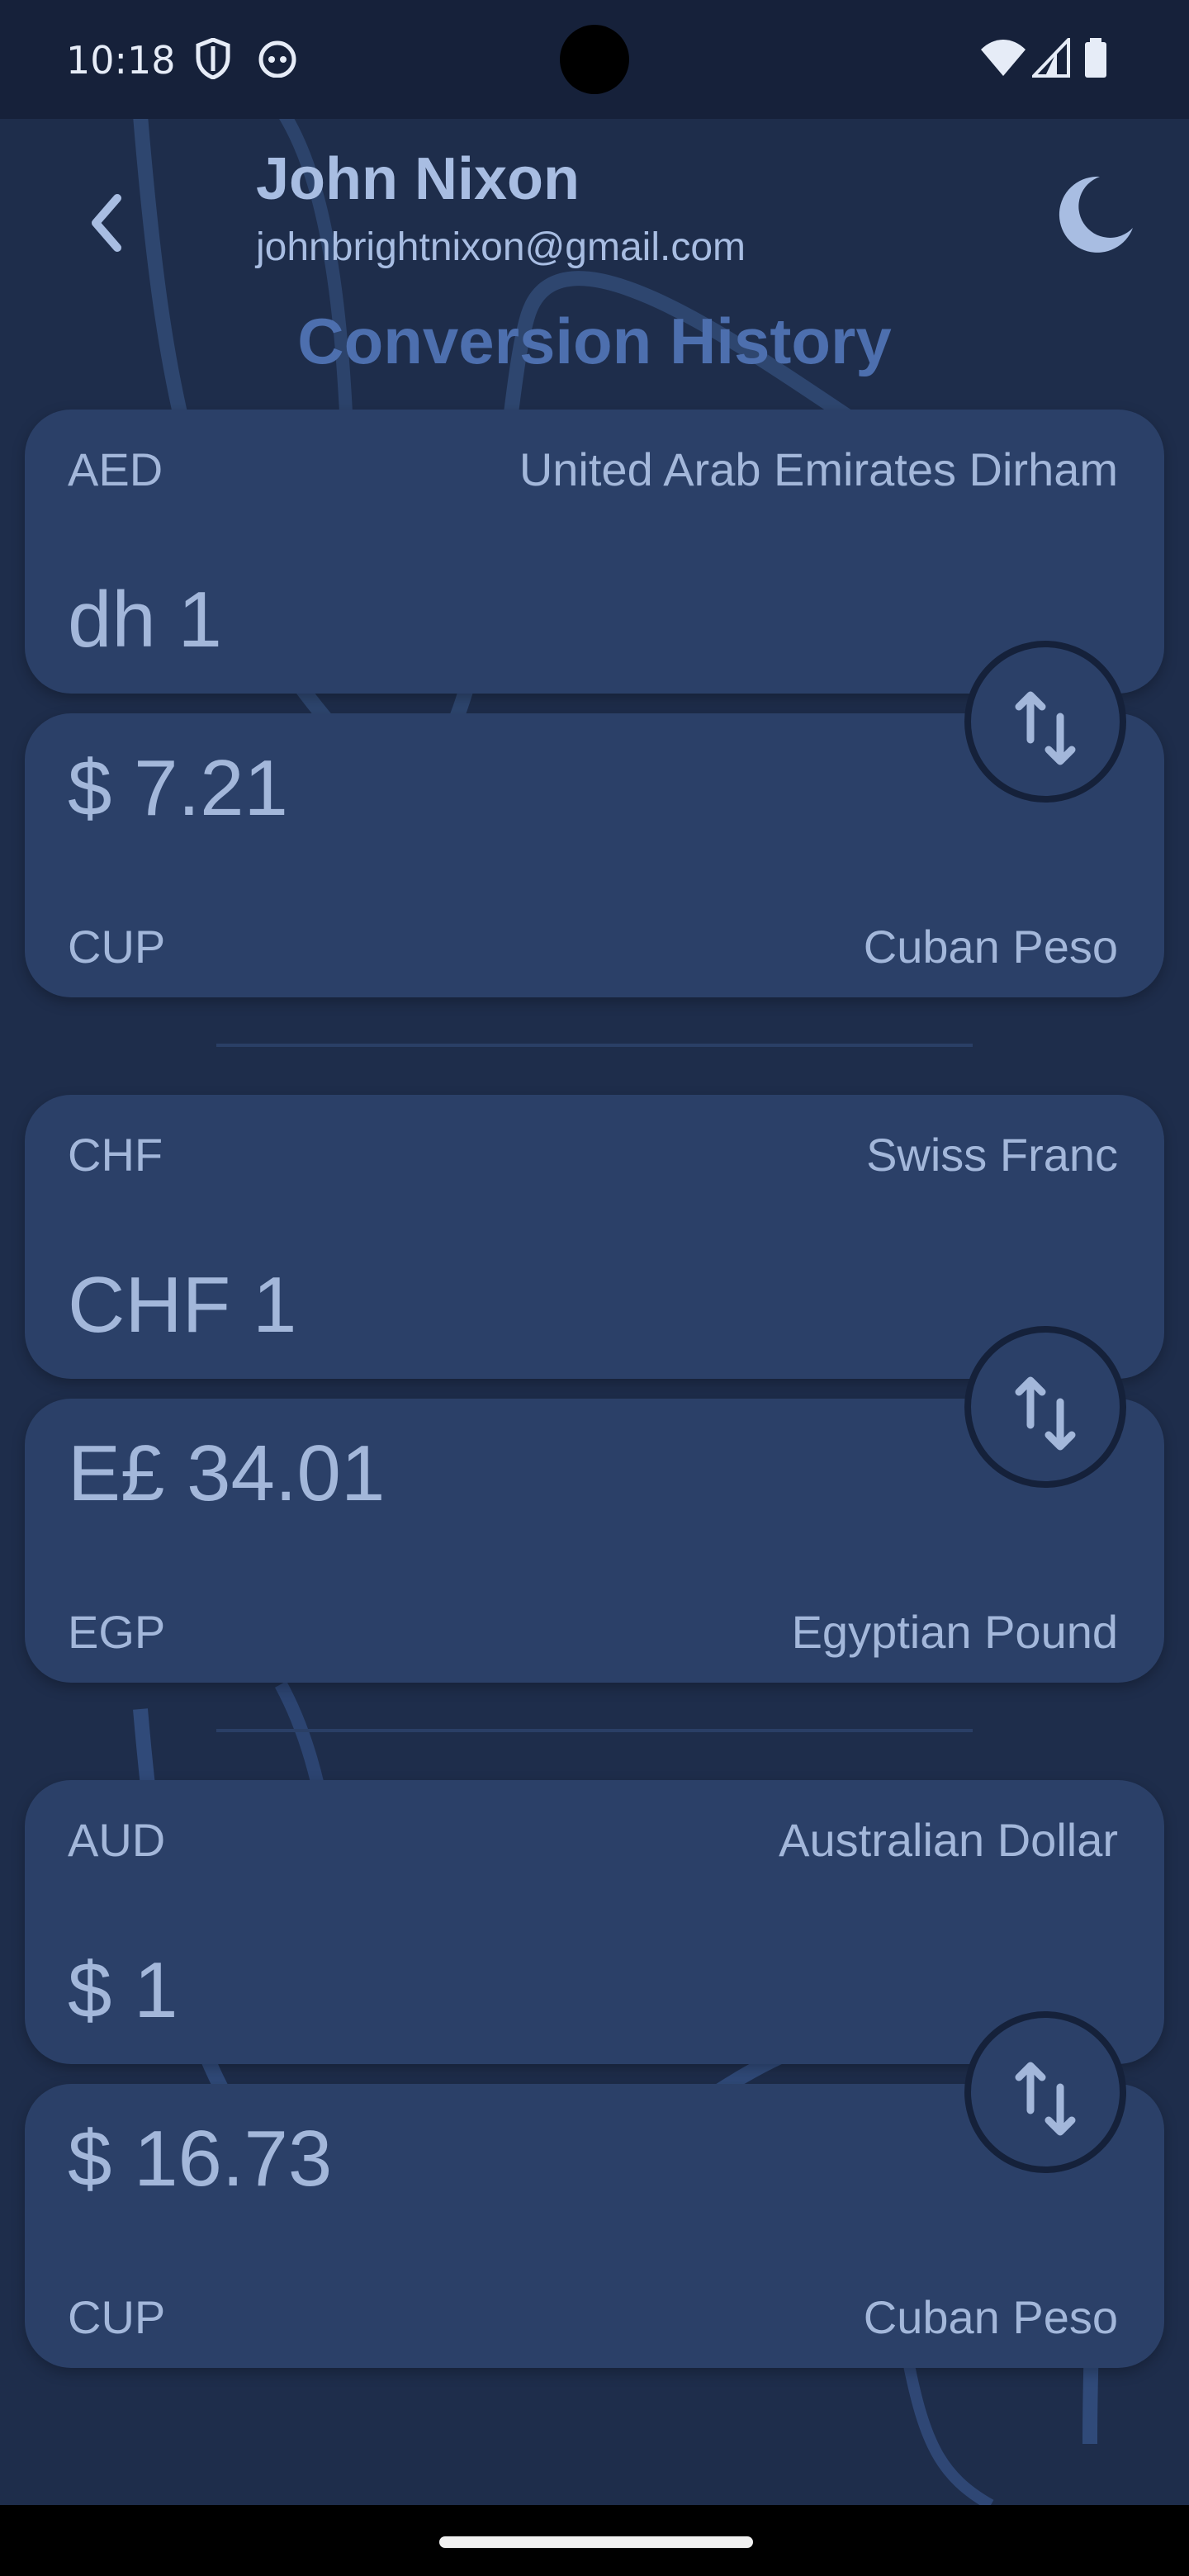  I want to click on front-camera, so click(594, 59).